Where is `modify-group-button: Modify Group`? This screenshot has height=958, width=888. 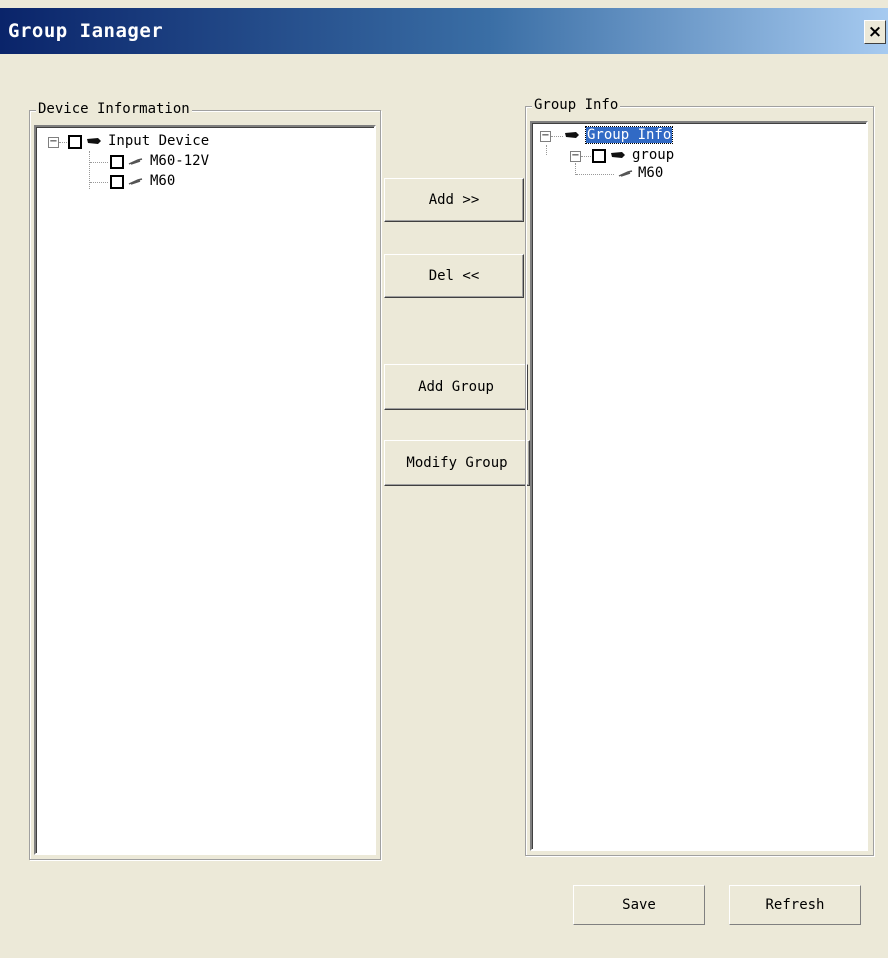
modify-group-button: Modify Group is located at coordinates (457, 463).